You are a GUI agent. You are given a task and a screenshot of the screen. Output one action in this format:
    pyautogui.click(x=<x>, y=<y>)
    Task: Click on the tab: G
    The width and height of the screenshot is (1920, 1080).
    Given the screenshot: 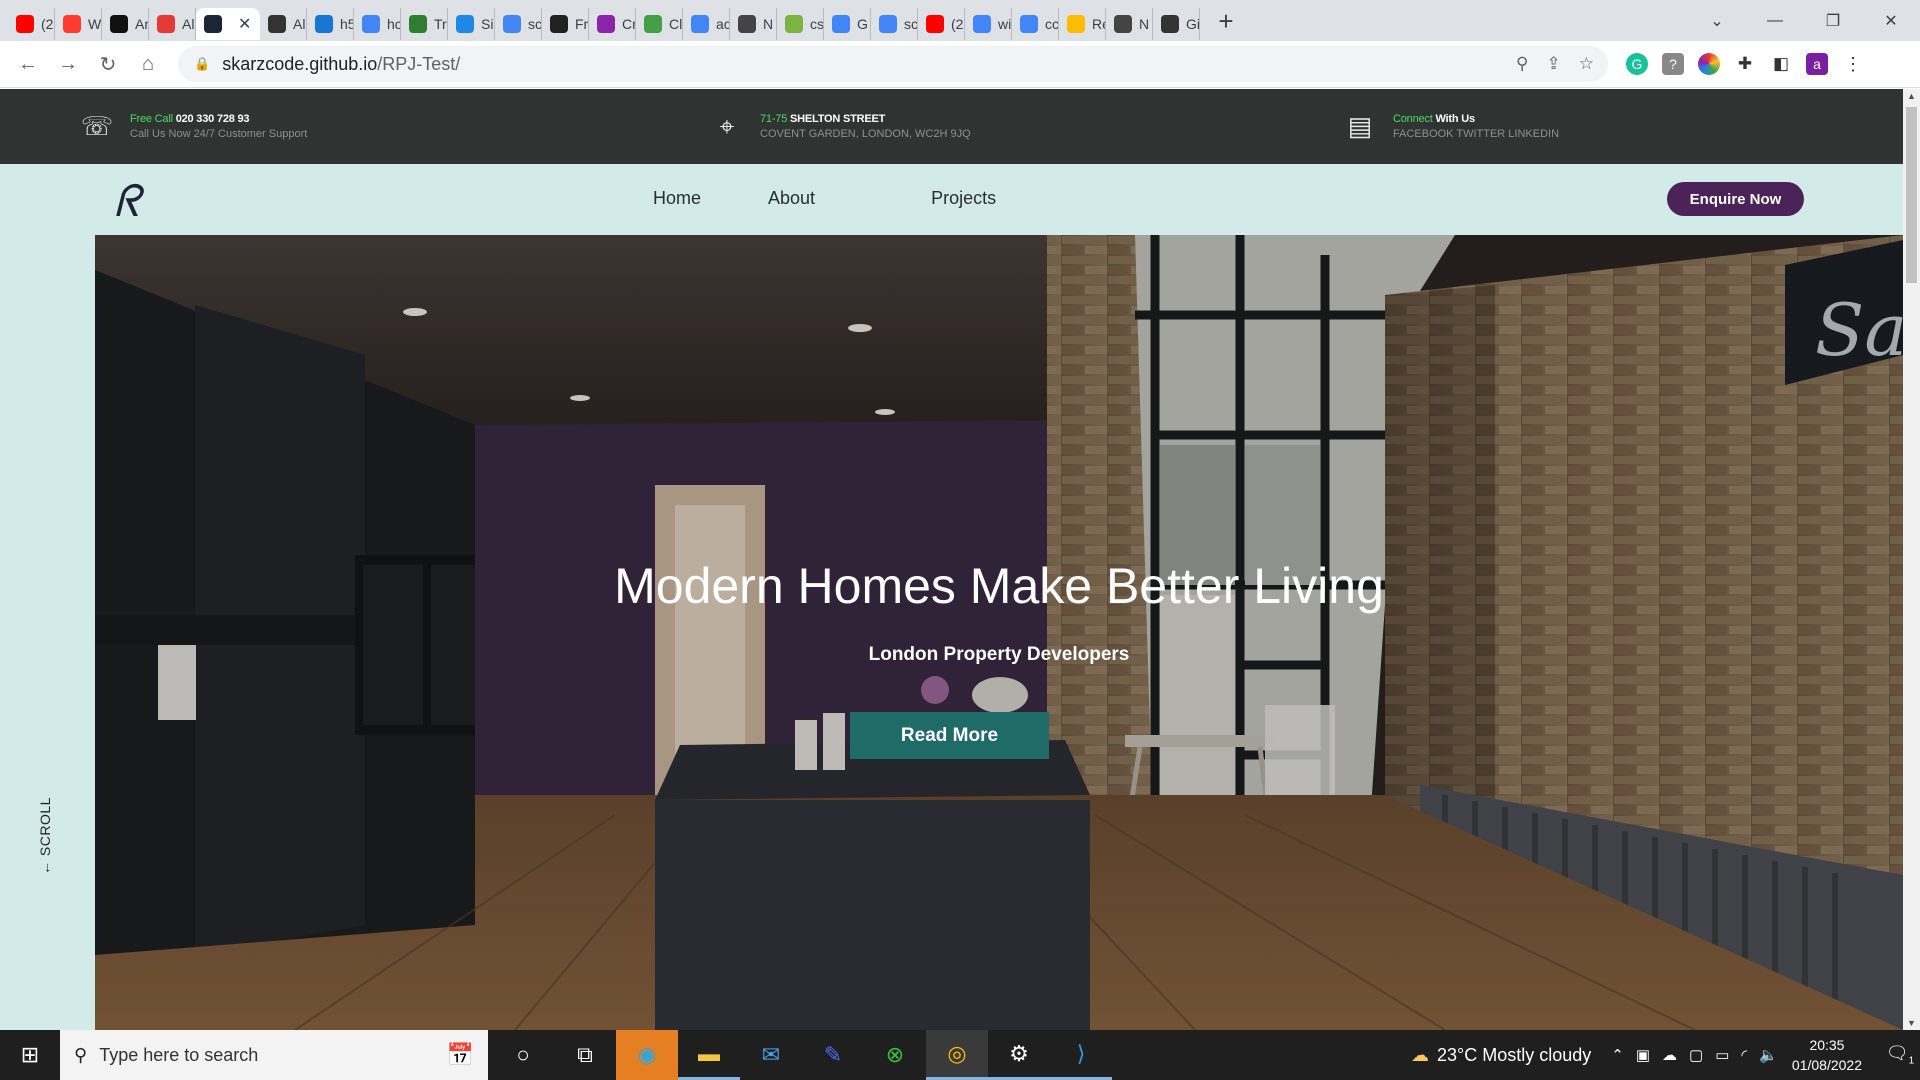 What is the action you would take?
    pyautogui.click(x=847, y=23)
    